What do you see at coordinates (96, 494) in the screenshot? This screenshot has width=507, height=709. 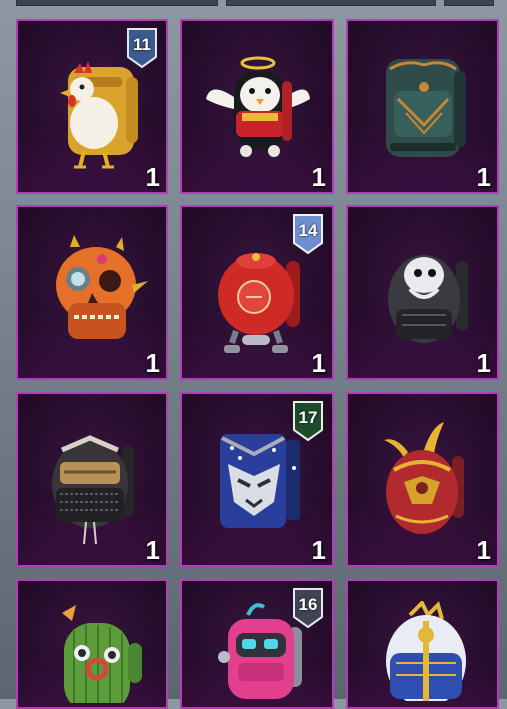 I see `samurai-backpack-icon` at bounding box center [96, 494].